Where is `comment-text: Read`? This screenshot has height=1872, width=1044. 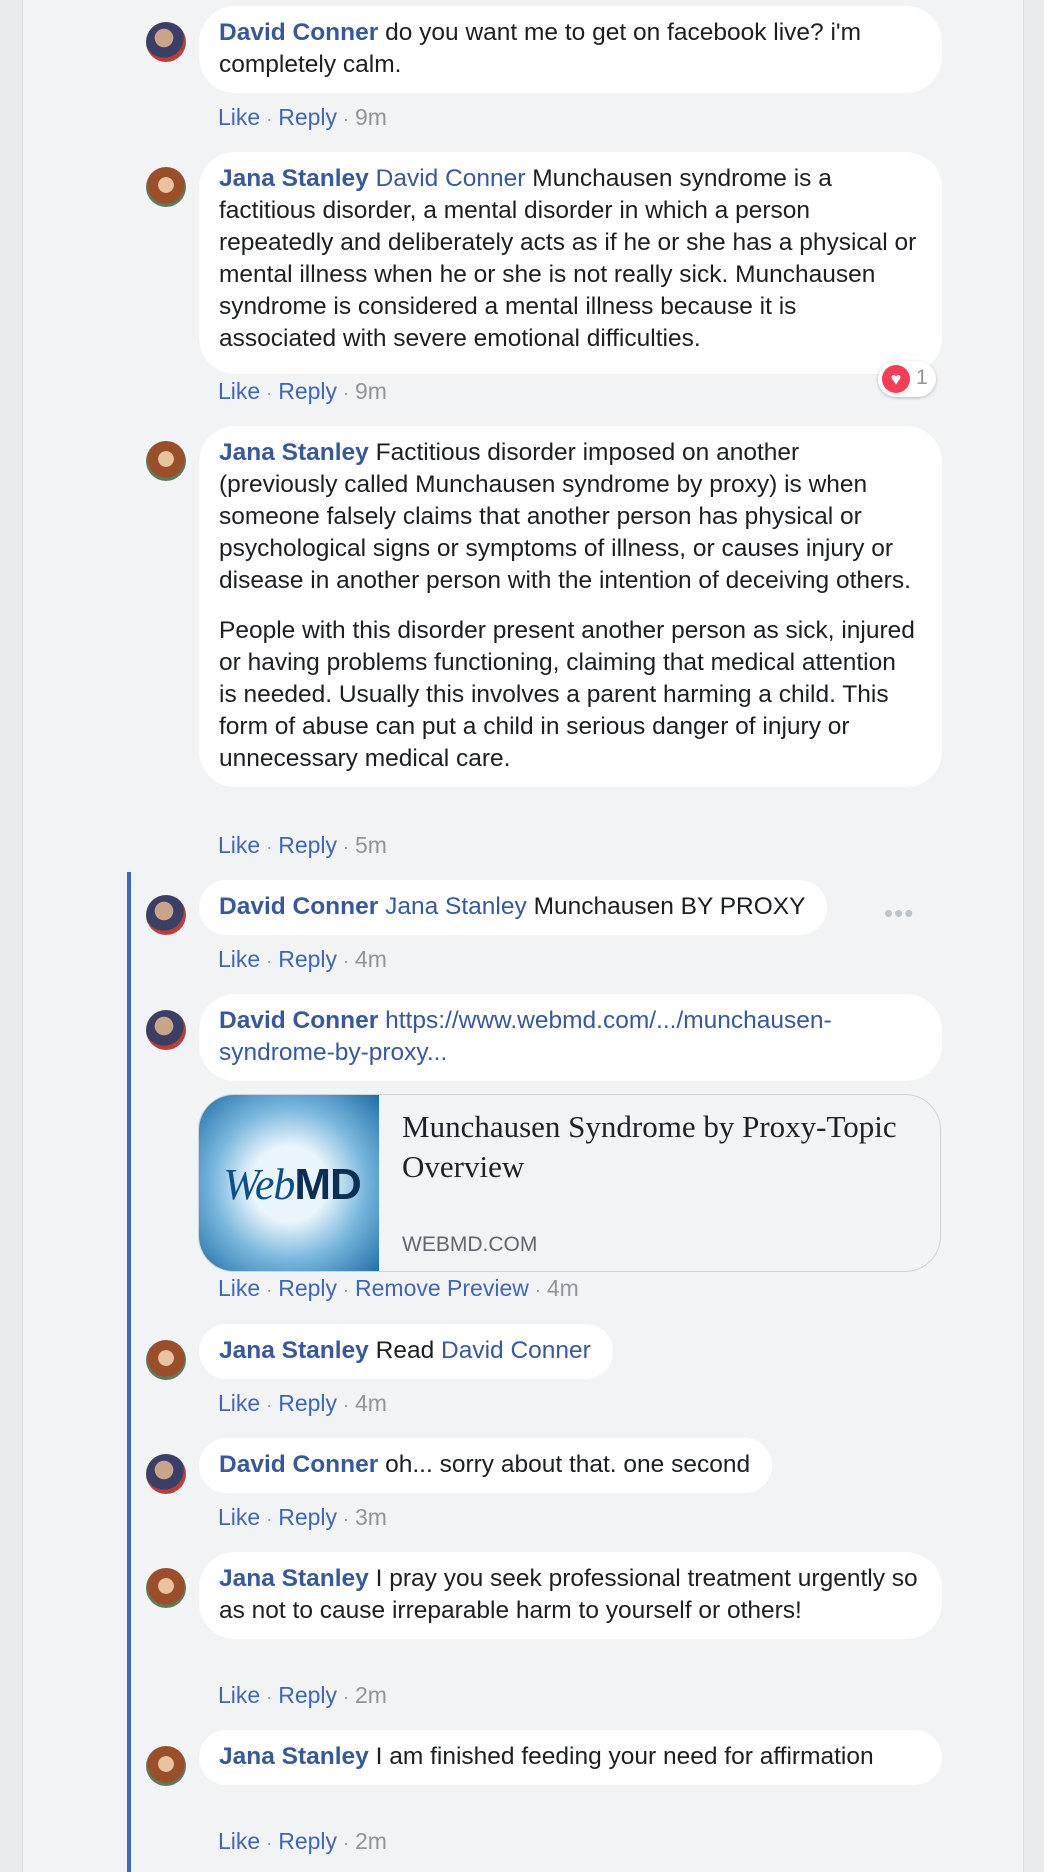
comment-text: Read is located at coordinates (405, 1350).